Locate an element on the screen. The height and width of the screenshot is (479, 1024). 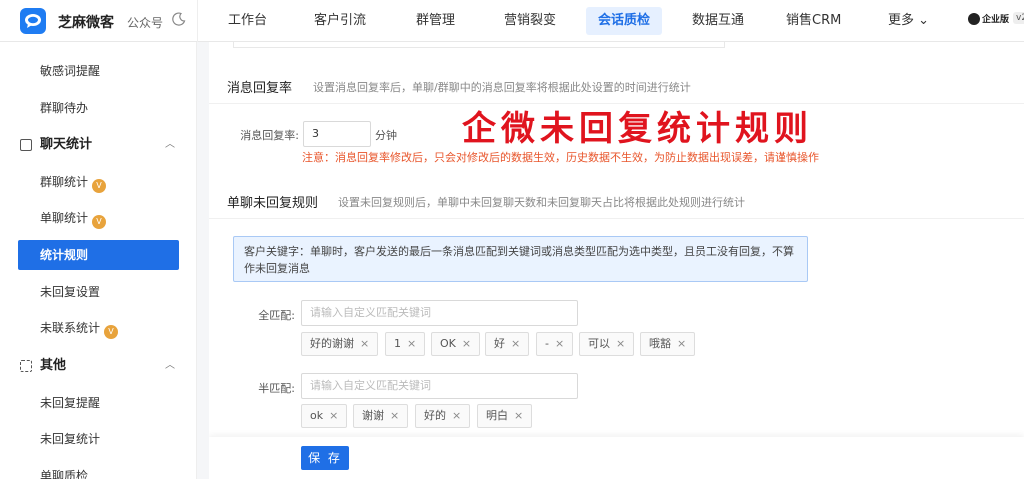
full-match-label: 全匹配: is located at coordinates (276, 315).